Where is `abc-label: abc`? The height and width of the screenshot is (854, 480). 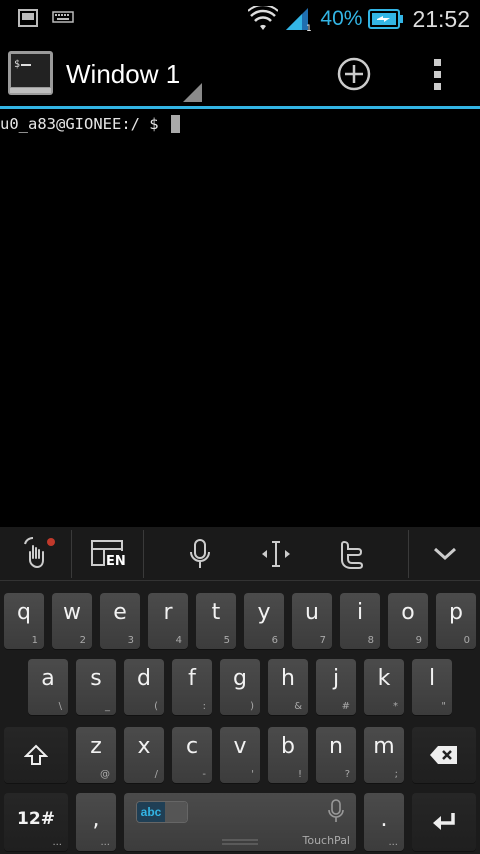
abc-label: abc is located at coordinates (151, 812).